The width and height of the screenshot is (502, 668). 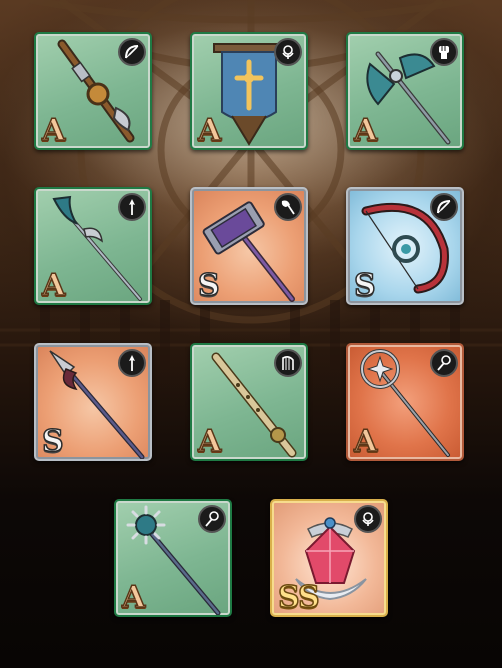 What do you see at coordinates (93, 402) in the screenshot?
I see `weapon-card-spear: S` at bounding box center [93, 402].